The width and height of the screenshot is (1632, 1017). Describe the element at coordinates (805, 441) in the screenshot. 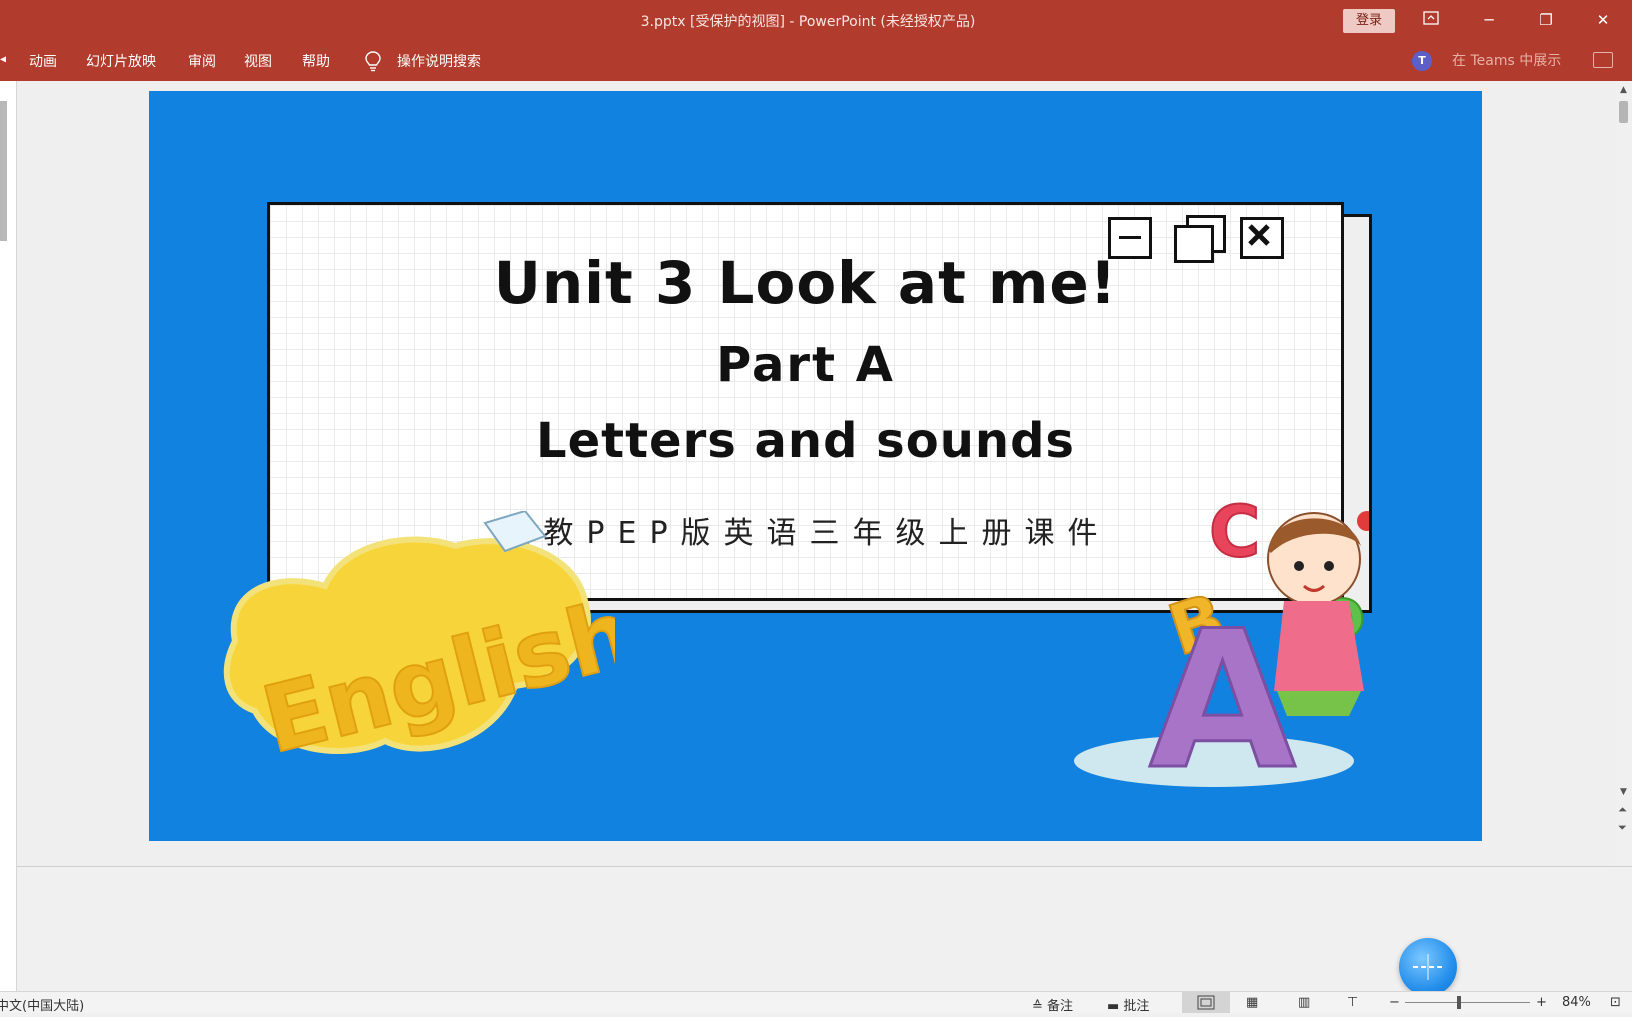

I see `slide-subtitle: Letters and sounds` at that location.